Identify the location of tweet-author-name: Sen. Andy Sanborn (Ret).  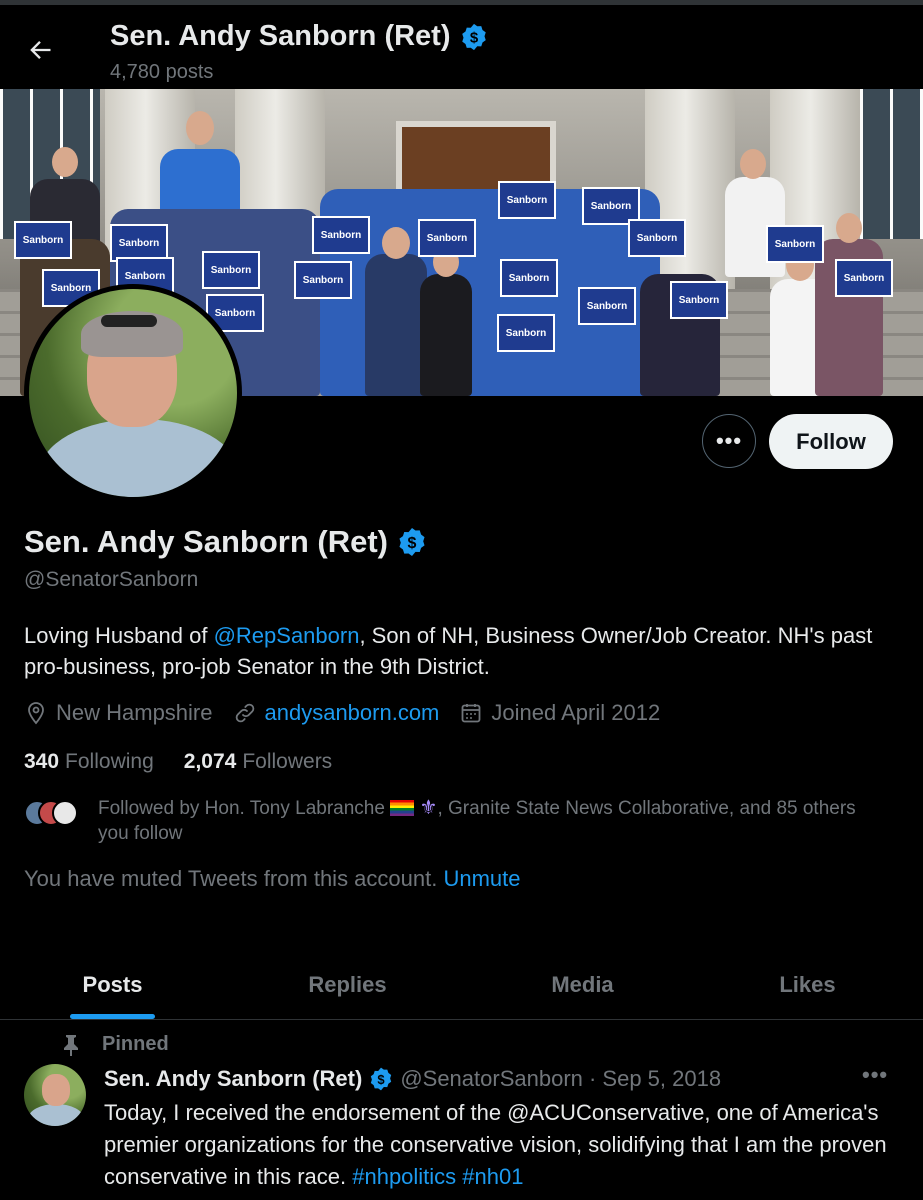
(233, 1079).